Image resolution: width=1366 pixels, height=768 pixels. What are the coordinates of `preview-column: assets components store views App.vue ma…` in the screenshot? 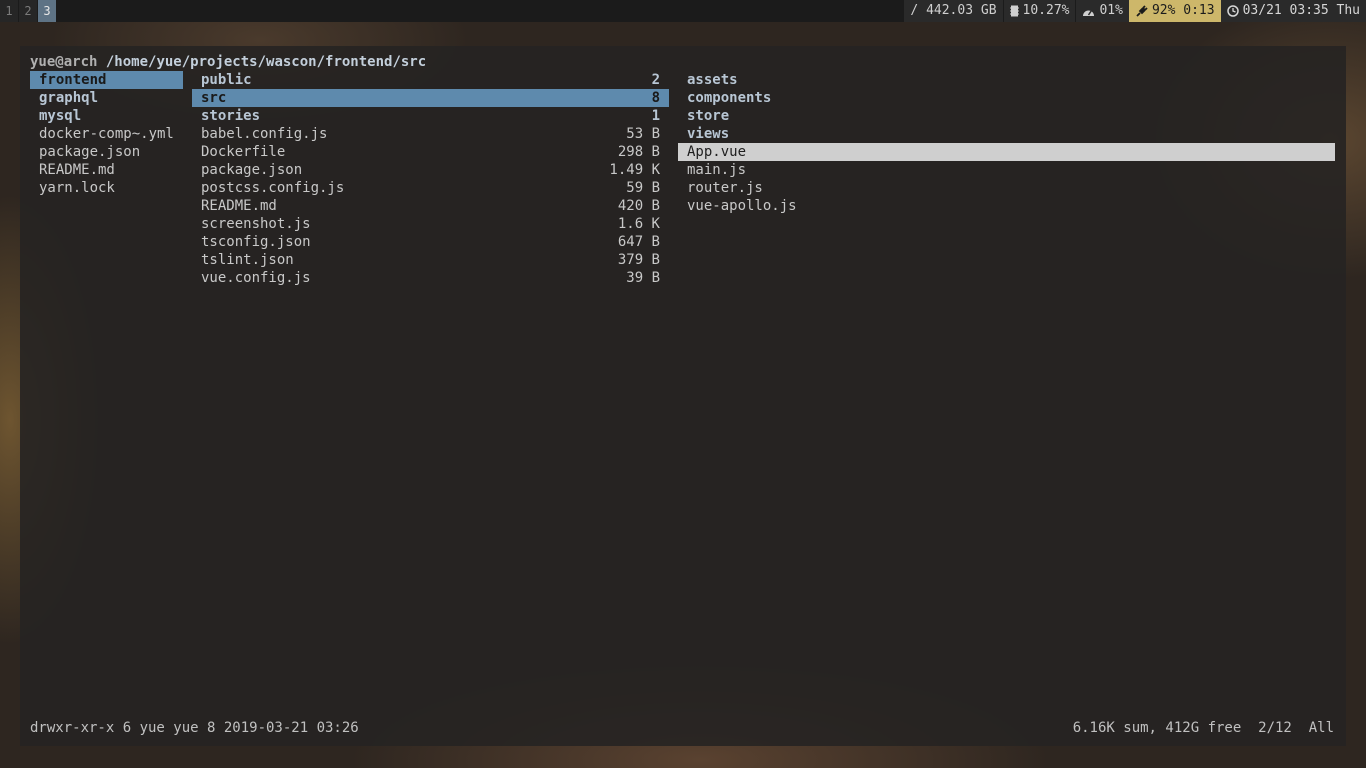 It's located at (1006, 143).